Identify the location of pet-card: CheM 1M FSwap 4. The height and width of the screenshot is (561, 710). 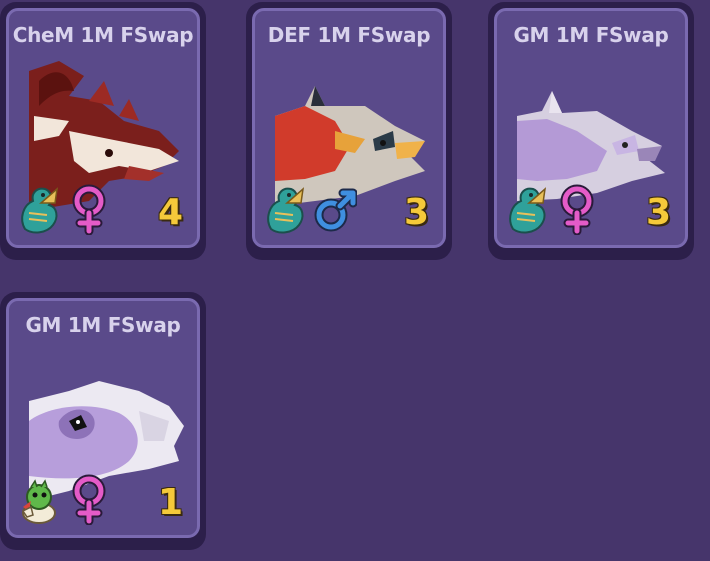
(103, 131).